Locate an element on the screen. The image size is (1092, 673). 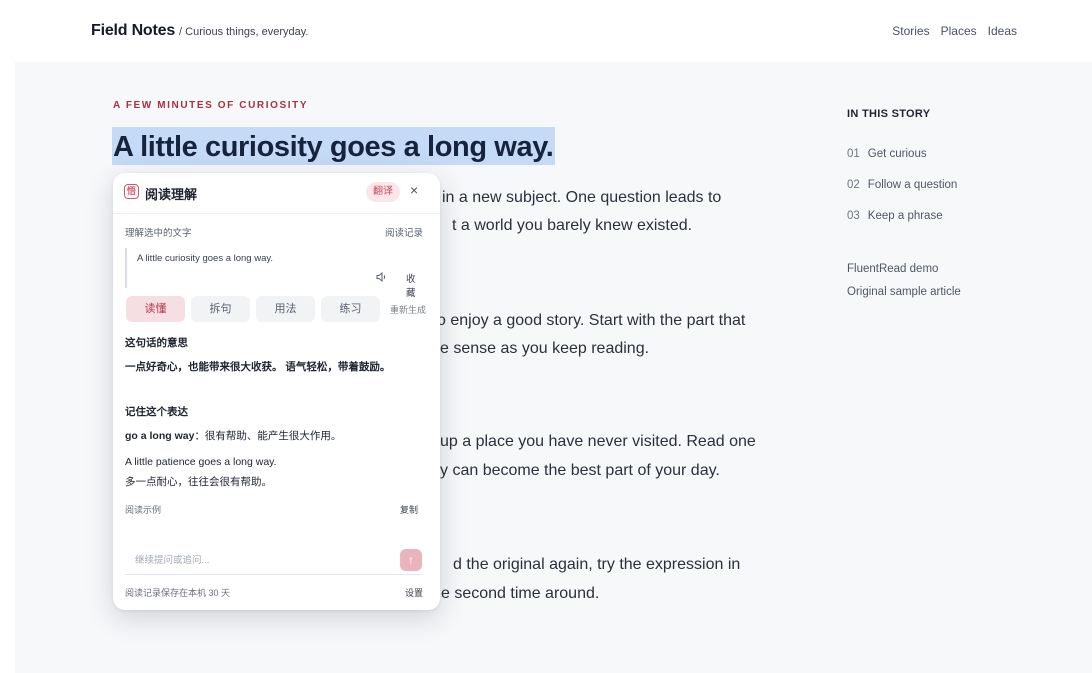
brand-tagline: / Curious things, everyday. is located at coordinates (244, 32).